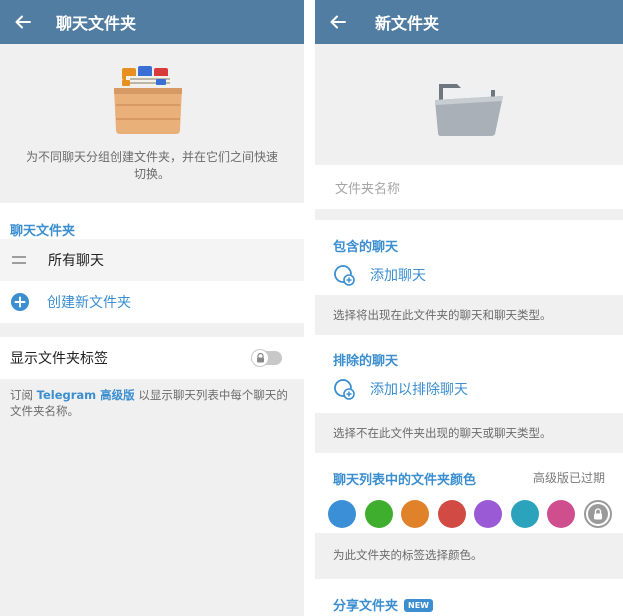 This screenshot has width=623, height=616. I want to click on included-section: 包含的聊天 添加聊天, so click(469, 257).